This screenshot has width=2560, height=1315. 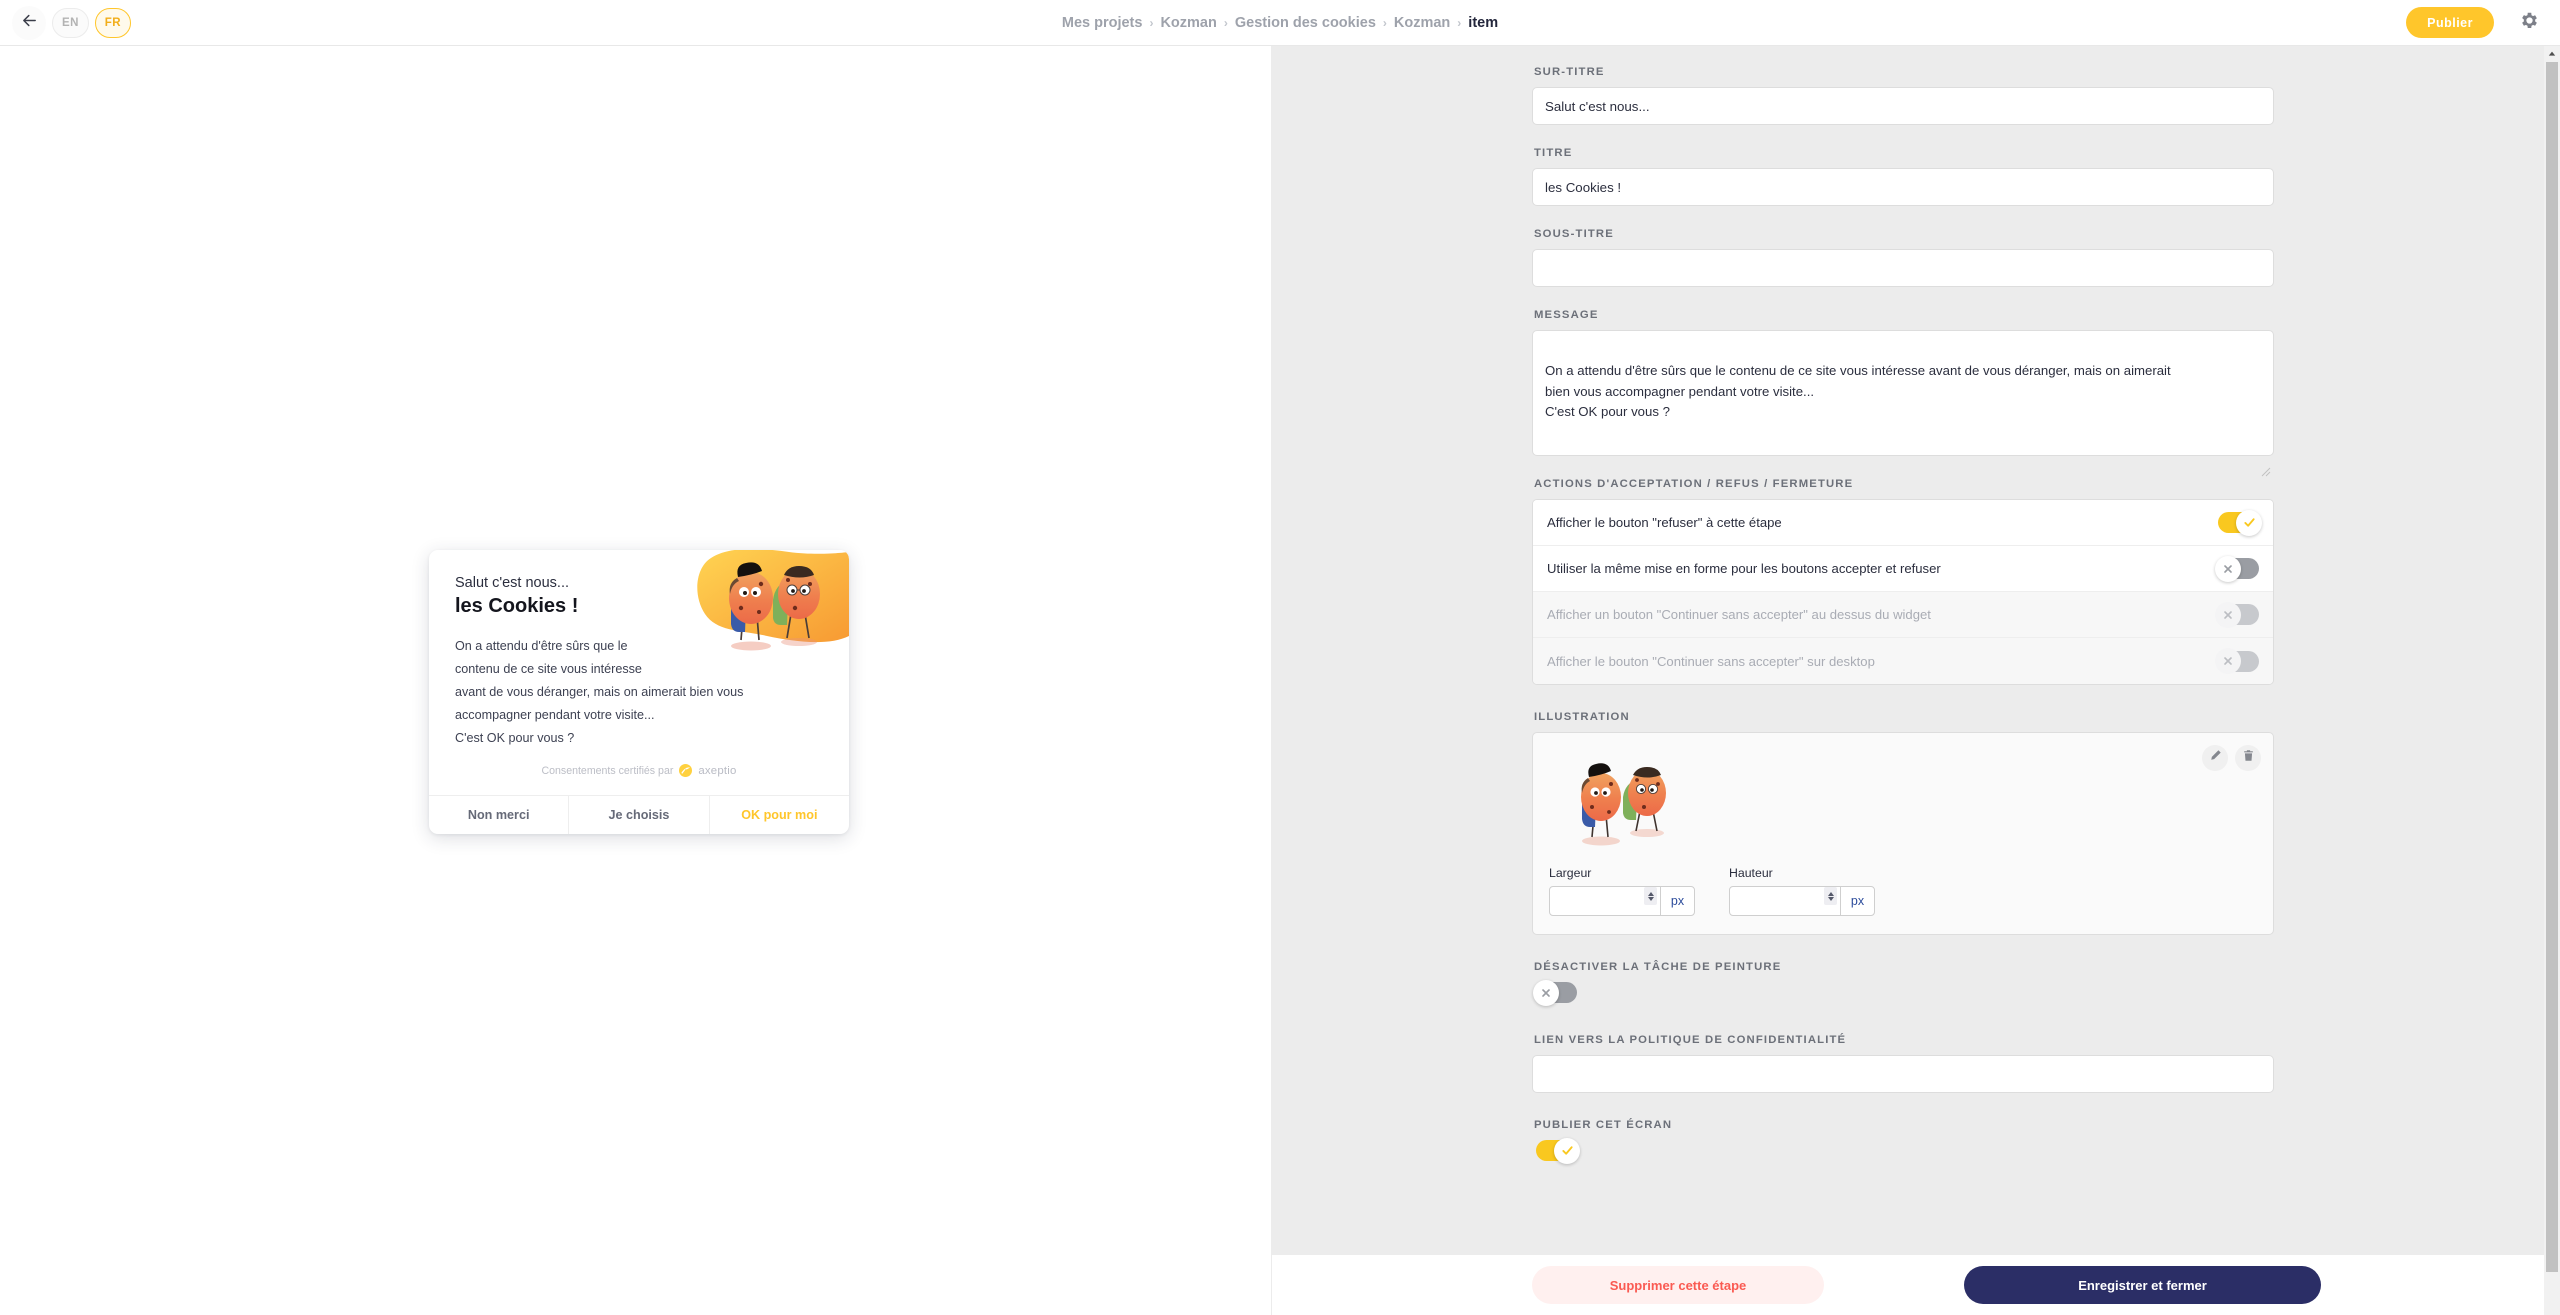 I want to click on settings-button, so click(x=2529, y=23).